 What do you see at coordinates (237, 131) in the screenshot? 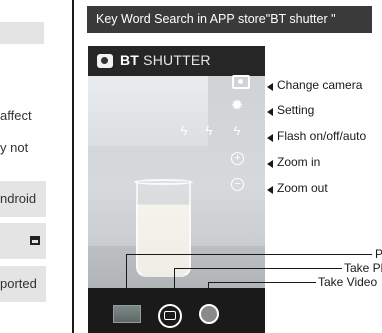
I see `flash-icon: ϟ` at bounding box center [237, 131].